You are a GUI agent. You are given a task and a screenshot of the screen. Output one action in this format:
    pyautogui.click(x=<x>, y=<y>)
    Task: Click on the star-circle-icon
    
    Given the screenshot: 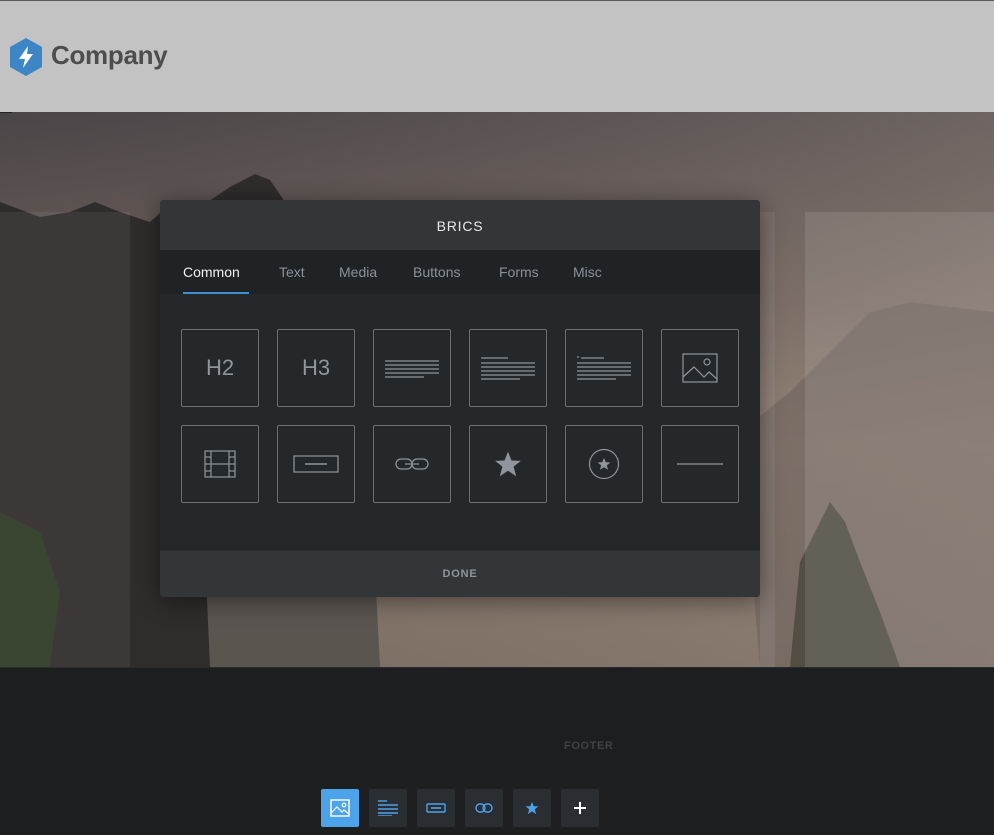 What is the action you would take?
    pyautogui.click(x=604, y=464)
    